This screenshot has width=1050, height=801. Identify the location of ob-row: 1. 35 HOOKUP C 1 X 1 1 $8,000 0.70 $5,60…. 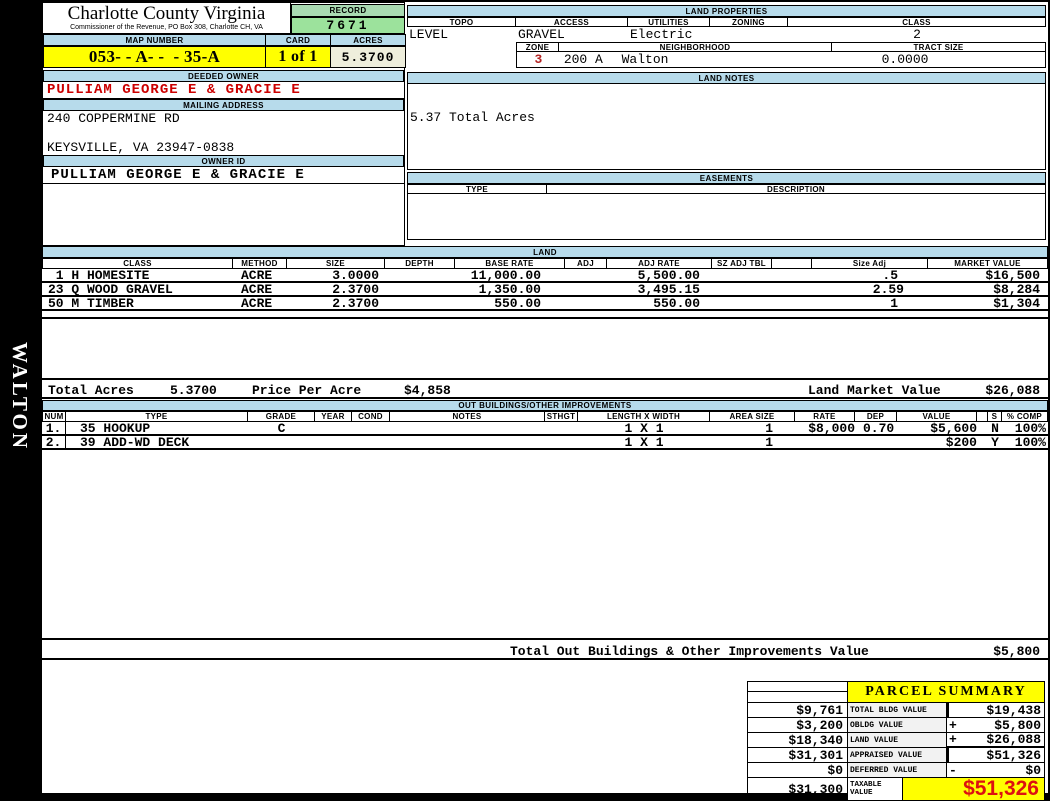
(545, 429).